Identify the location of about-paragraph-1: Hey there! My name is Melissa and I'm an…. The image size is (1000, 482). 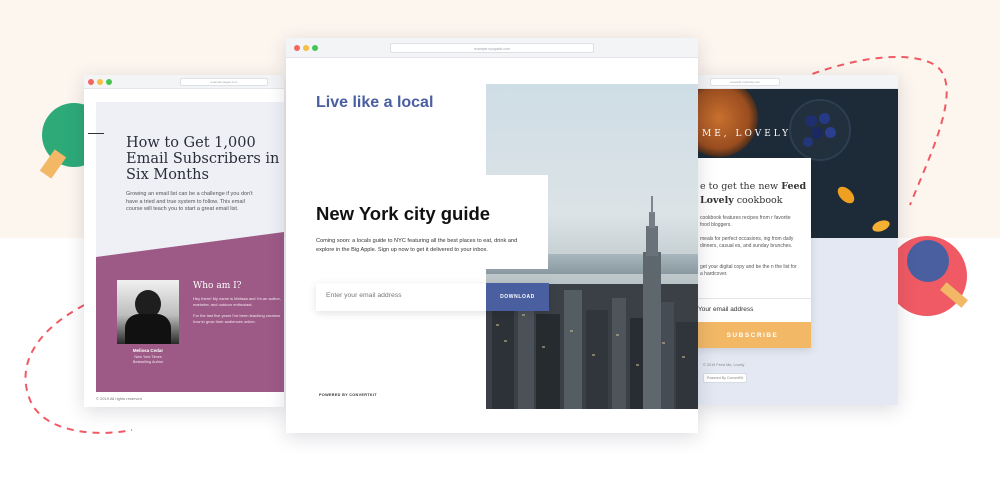
(237, 301).